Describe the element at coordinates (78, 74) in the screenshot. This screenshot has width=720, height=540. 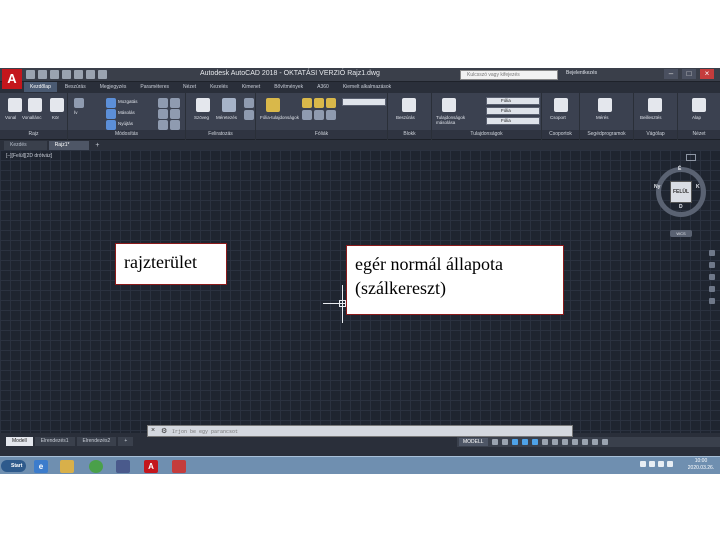
I see `plot-icon` at that location.